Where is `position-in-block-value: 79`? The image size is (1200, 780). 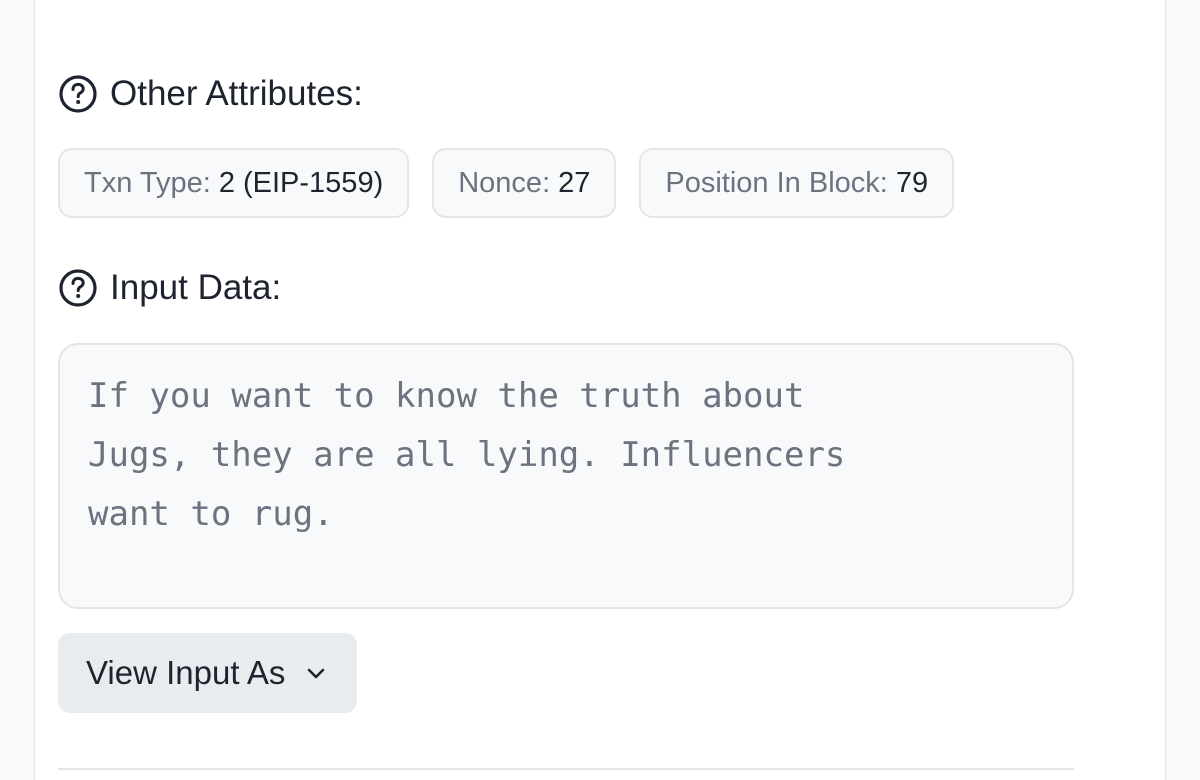
position-in-block-value: 79 is located at coordinates (912, 182).